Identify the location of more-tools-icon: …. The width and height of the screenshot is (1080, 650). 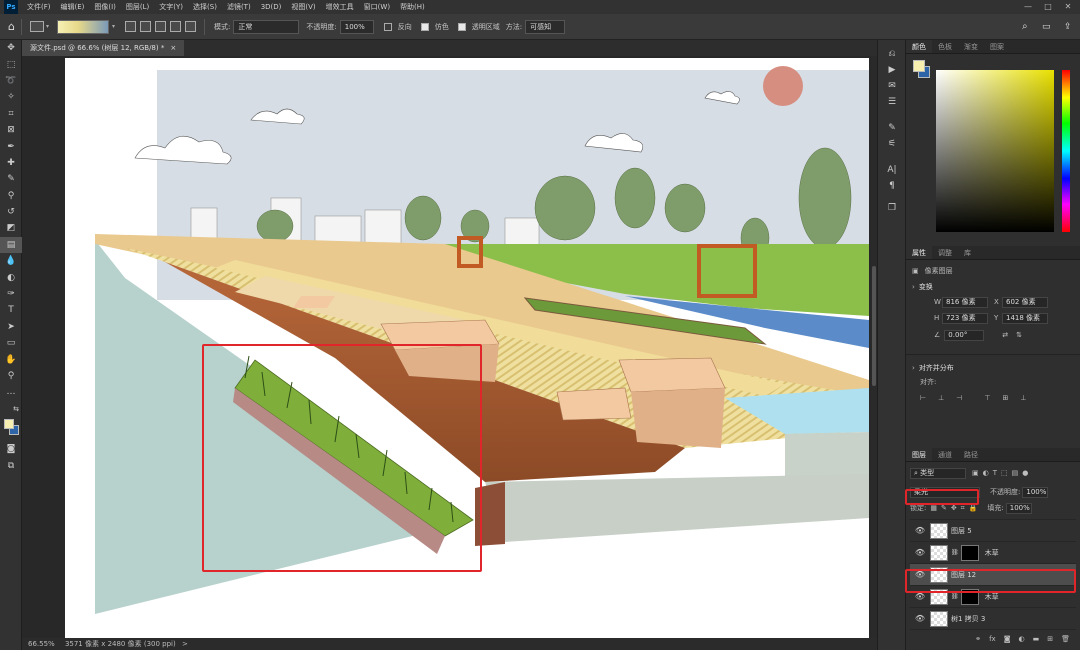
(11, 392).